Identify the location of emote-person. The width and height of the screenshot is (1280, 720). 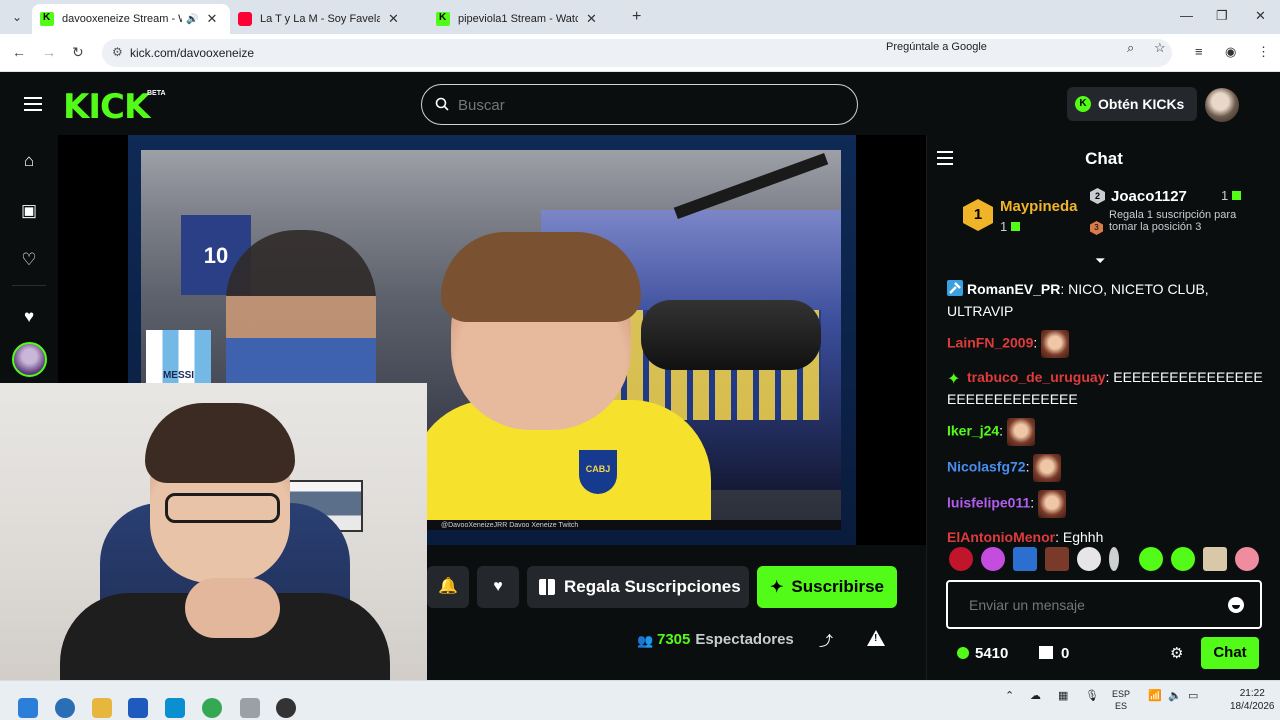
(1215, 559).